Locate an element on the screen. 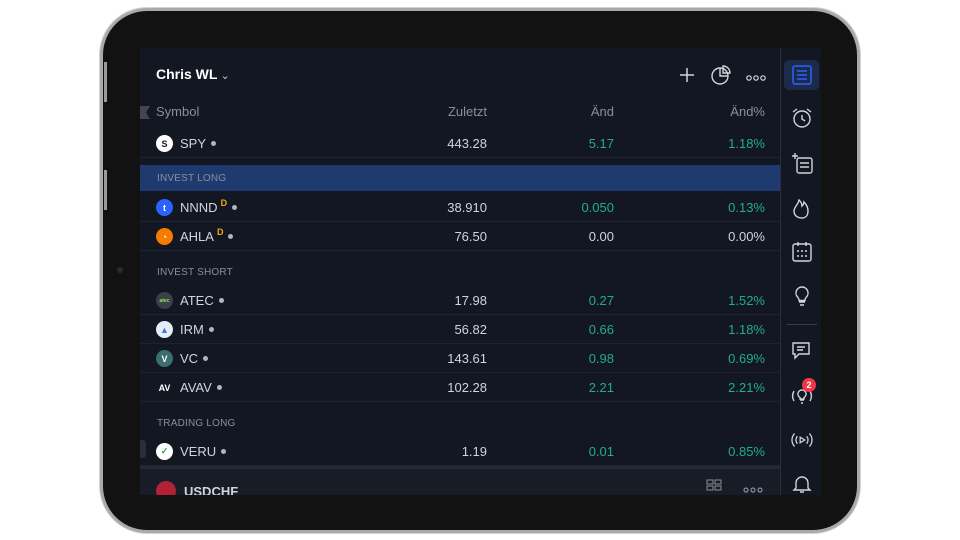  table-row: ▲ IRM 56.82 0.66 1.18% is located at coordinates (460, 329).